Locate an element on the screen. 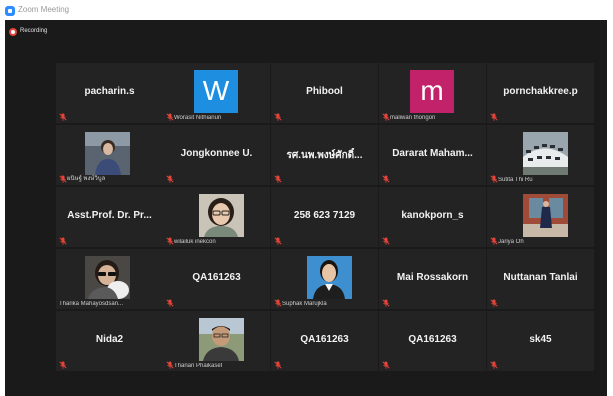  participant-tile: sk45 is located at coordinates (540, 341).